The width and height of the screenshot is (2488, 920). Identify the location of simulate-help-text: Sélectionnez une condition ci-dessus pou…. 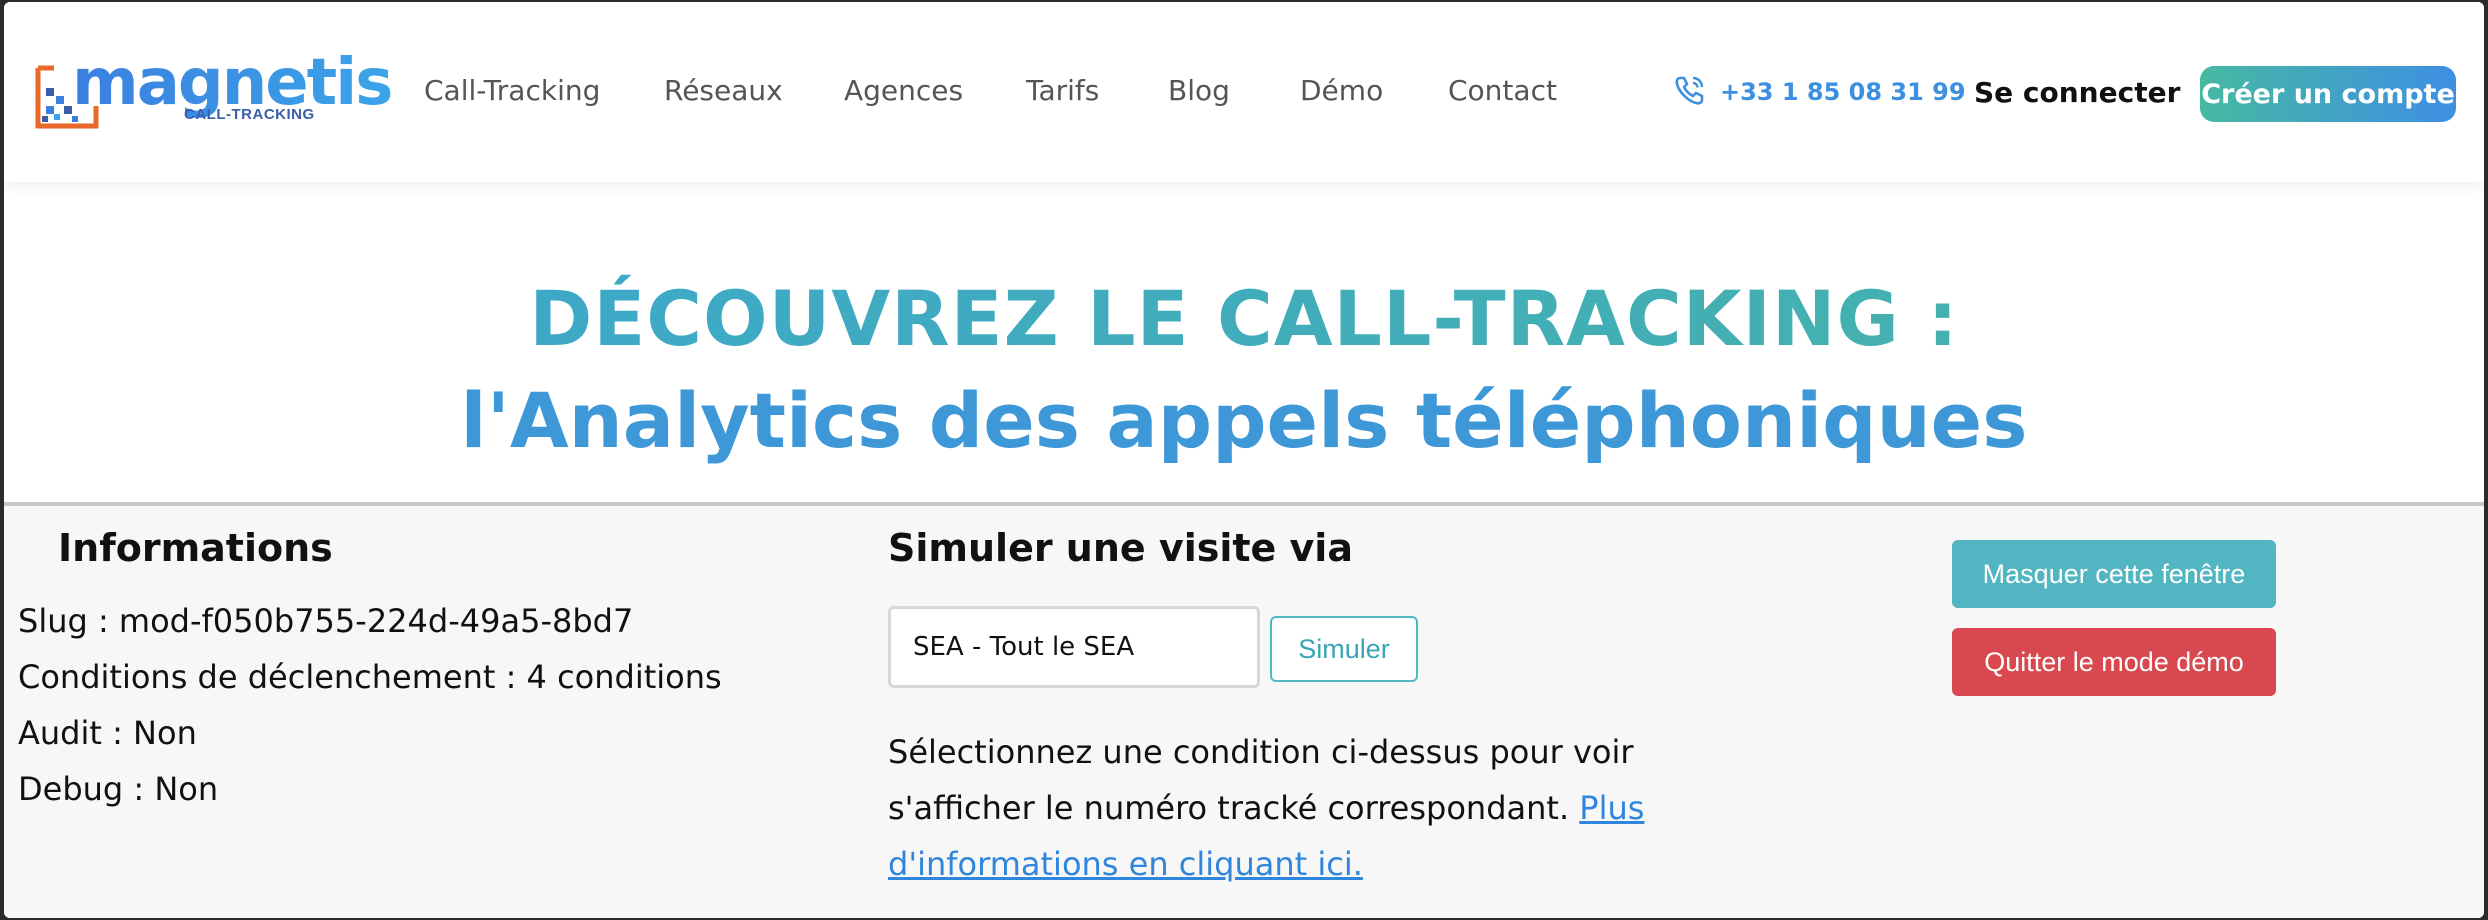
(1298, 808).